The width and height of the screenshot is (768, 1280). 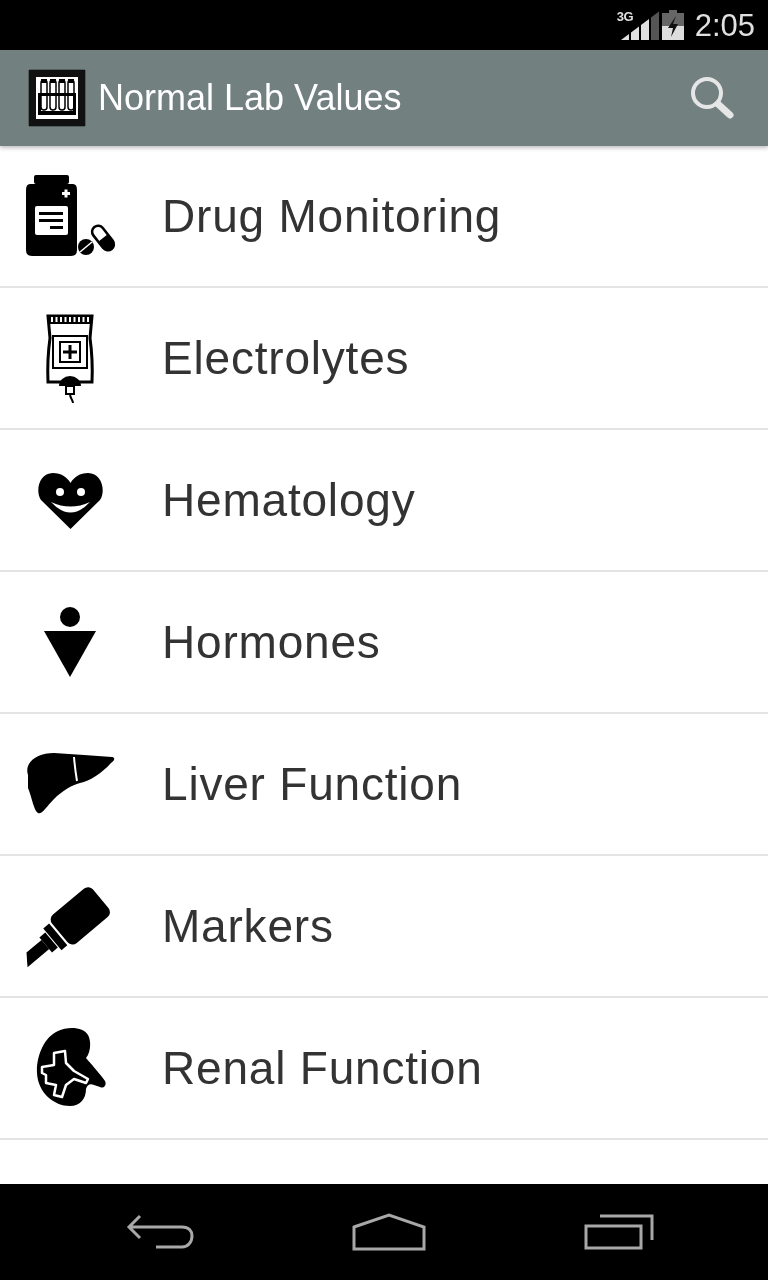 I want to click on home-button, so click(x=389, y=1232).